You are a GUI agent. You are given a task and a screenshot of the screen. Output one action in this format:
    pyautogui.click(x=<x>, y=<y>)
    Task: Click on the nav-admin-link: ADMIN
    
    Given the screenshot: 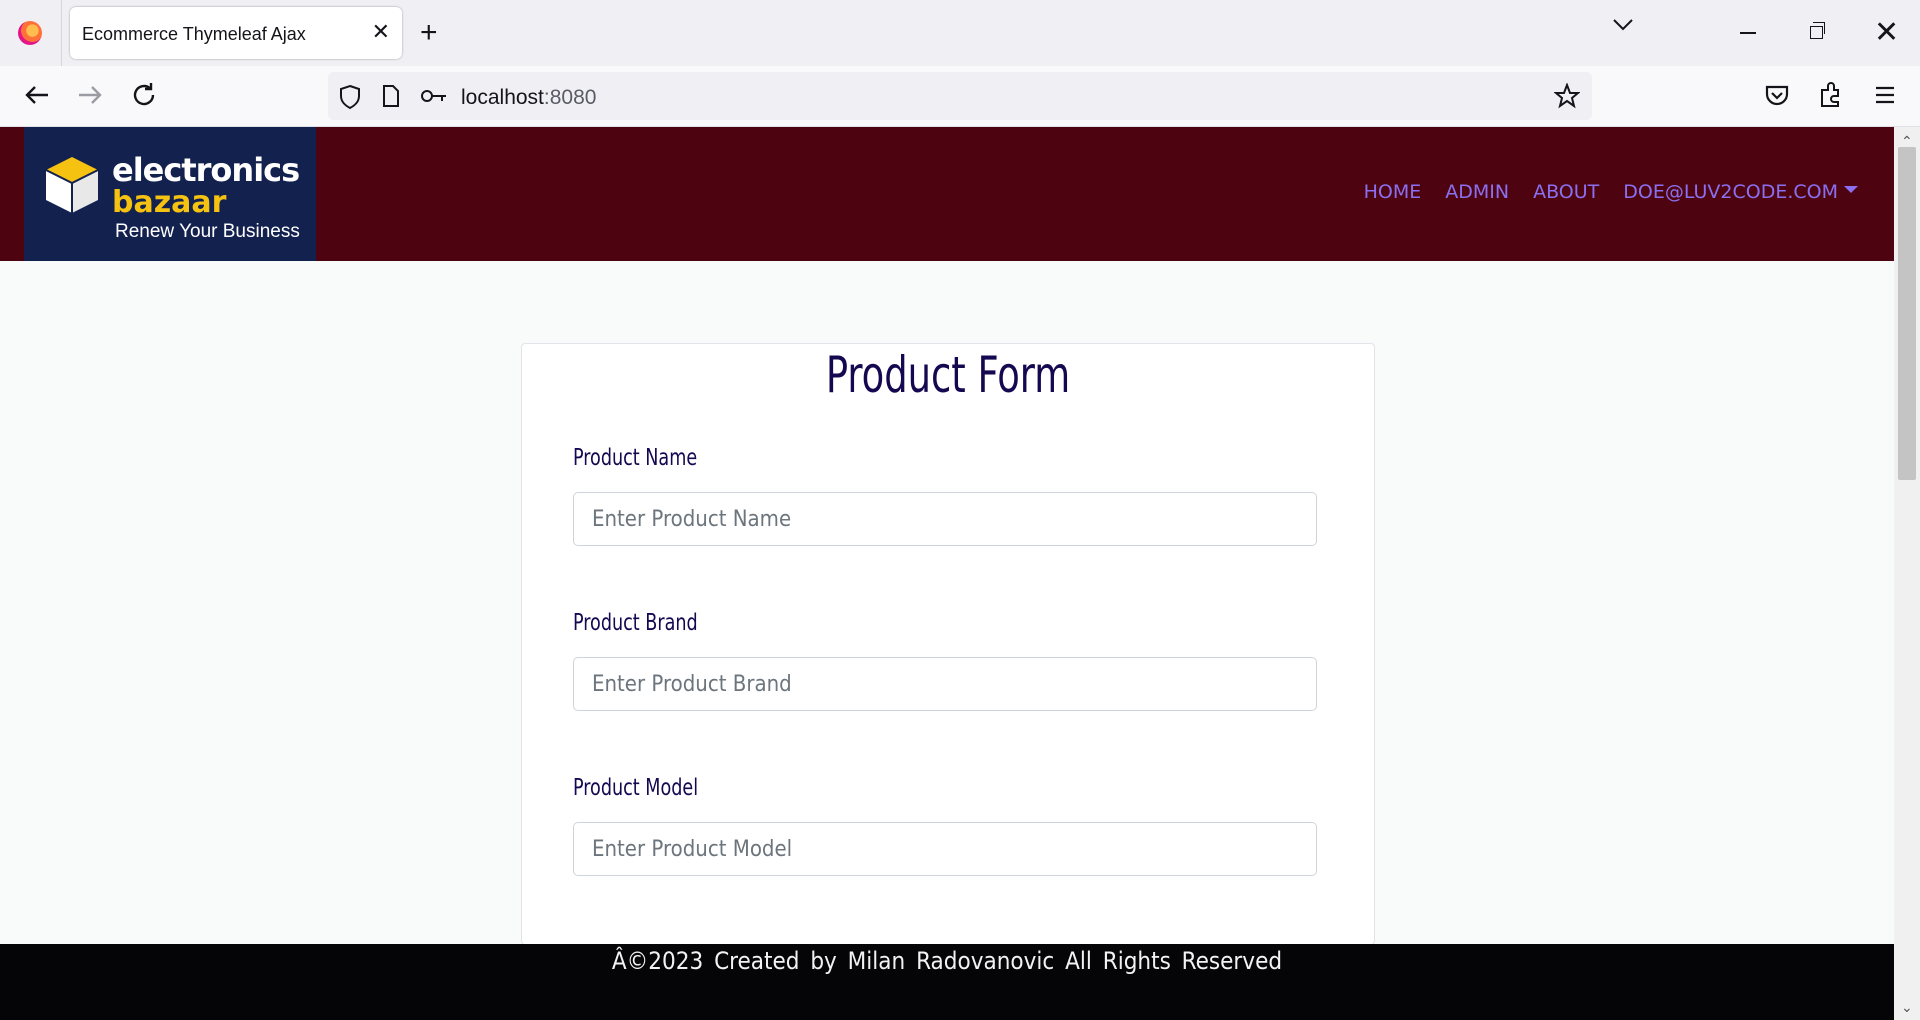 What is the action you would take?
    pyautogui.click(x=1477, y=192)
    